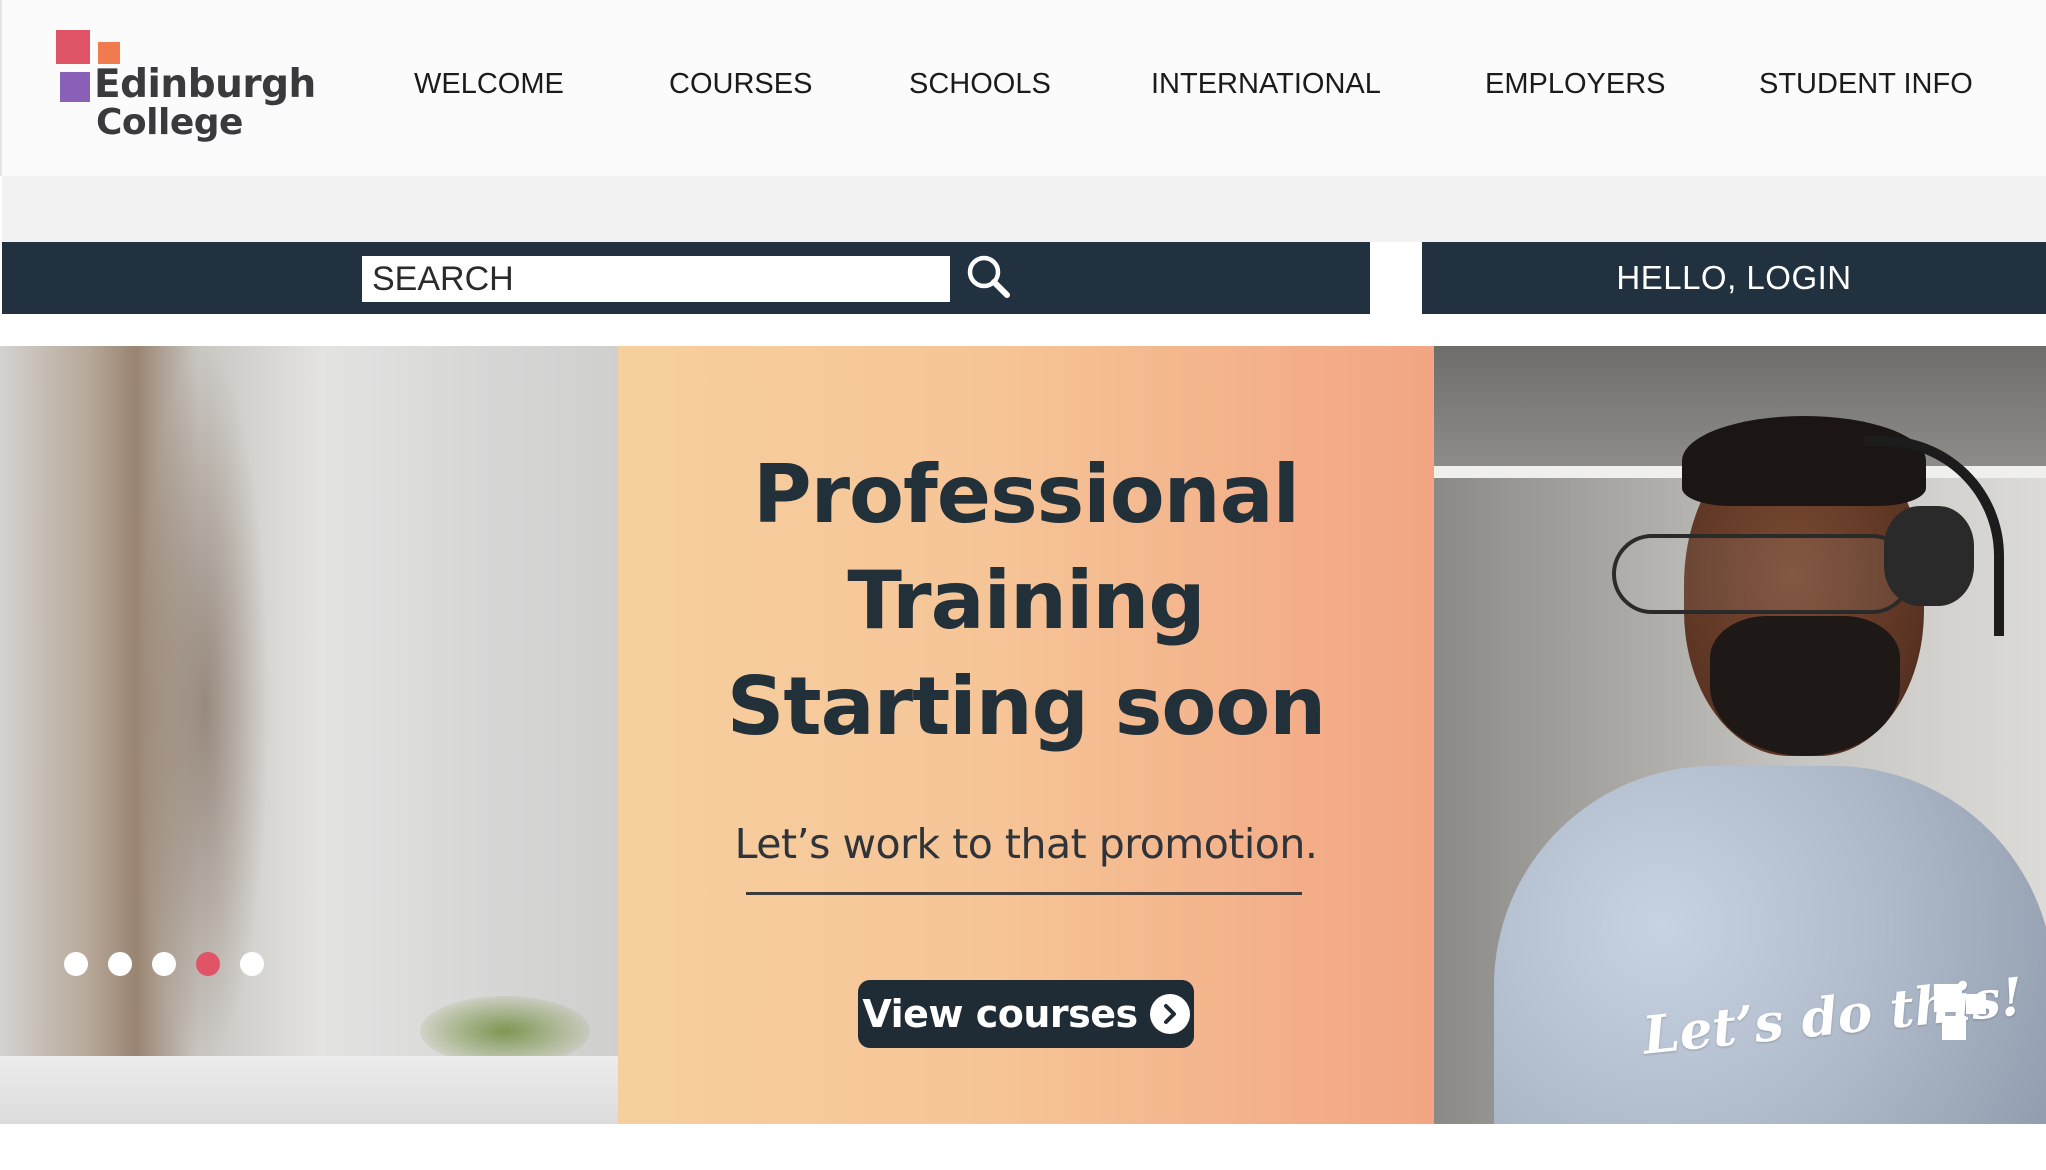 The height and width of the screenshot is (1170, 2046). What do you see at coordinates (1929, 556) in the screenshot?
I see `headset-earcup` at bounding box center [1929, 556].